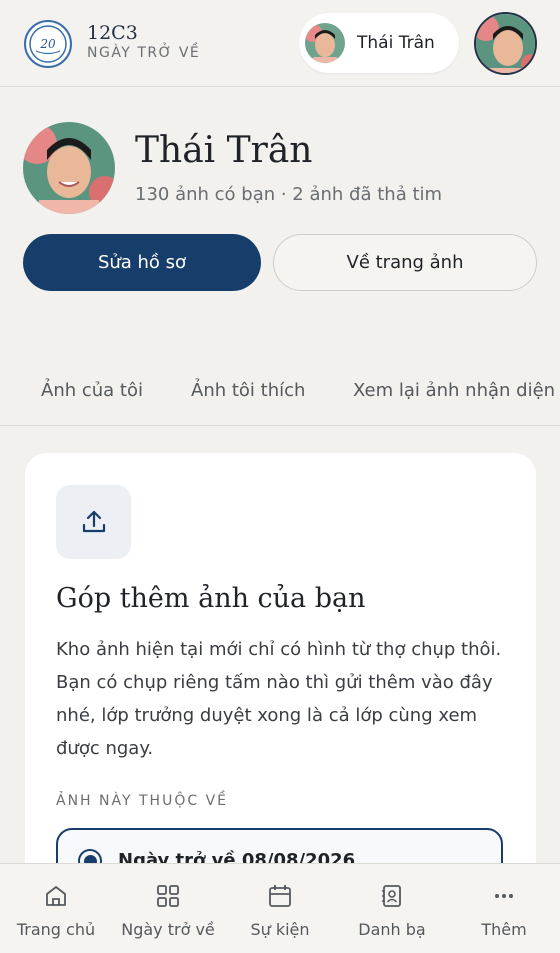 Image resolution: width=560 pixels, height=953 pixels. I want to click on profile-avatar, so click(69, 168).